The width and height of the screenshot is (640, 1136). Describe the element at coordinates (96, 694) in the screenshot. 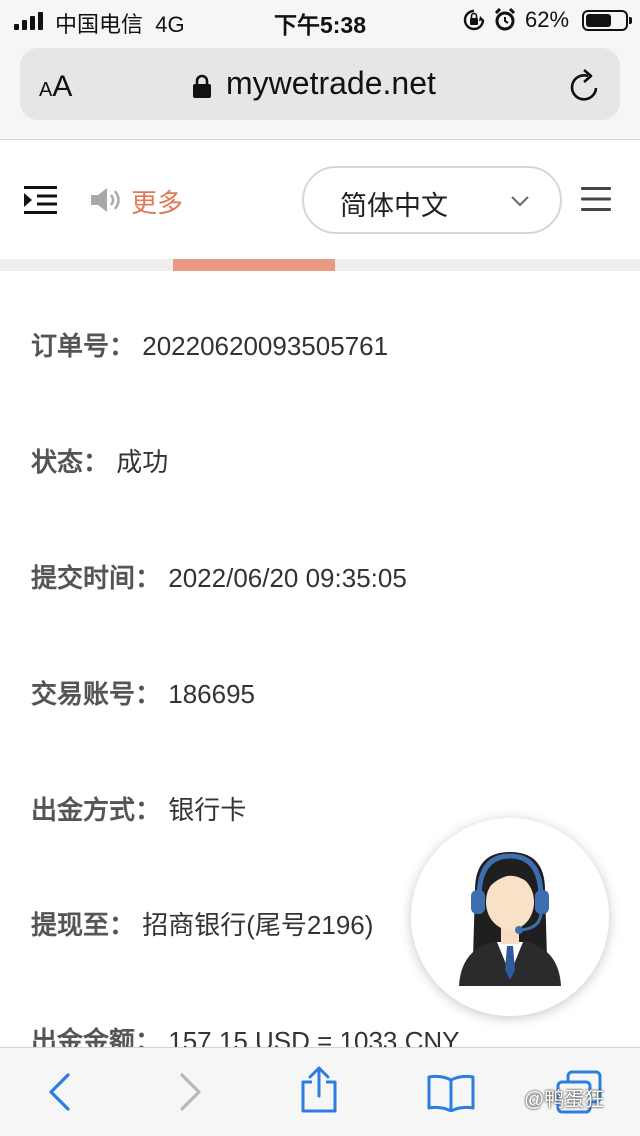

I see `detail-label: 交易账号：` at that location.